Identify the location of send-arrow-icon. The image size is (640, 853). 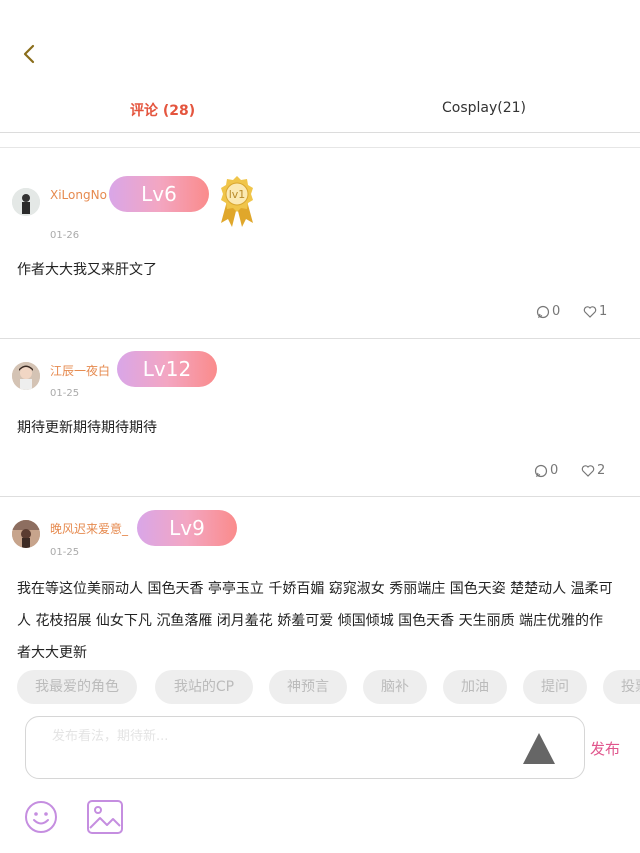
(539, 748).